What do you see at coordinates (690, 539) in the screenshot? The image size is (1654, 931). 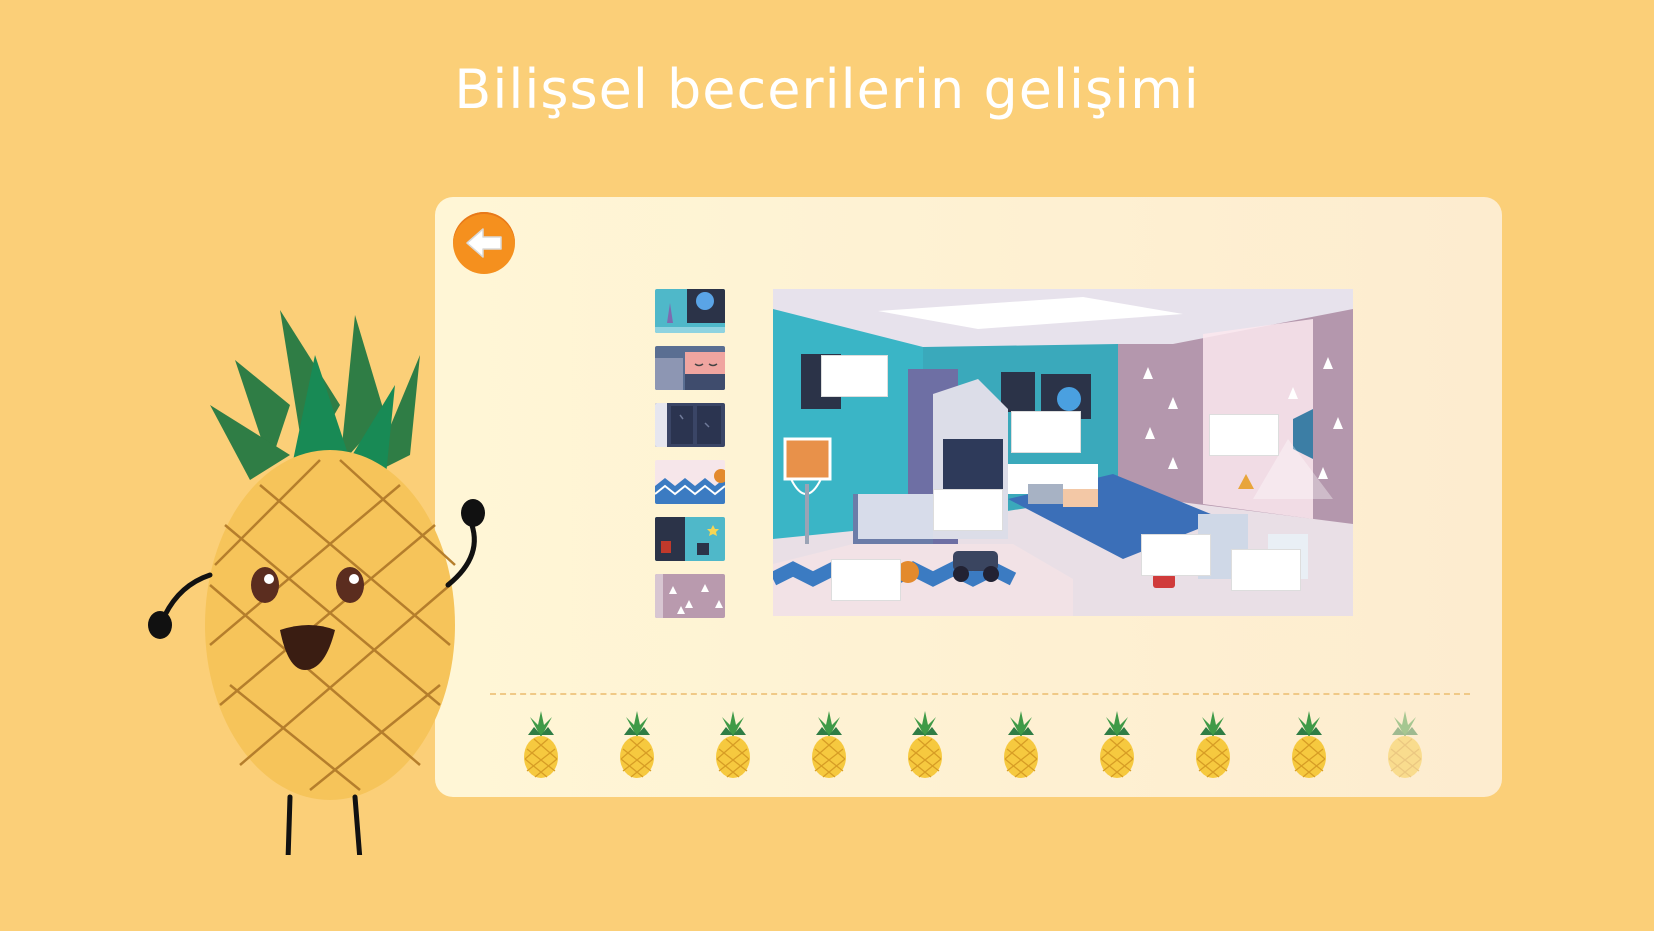 I see `puzzle-piece-poster` at bounding box center [690, 539].